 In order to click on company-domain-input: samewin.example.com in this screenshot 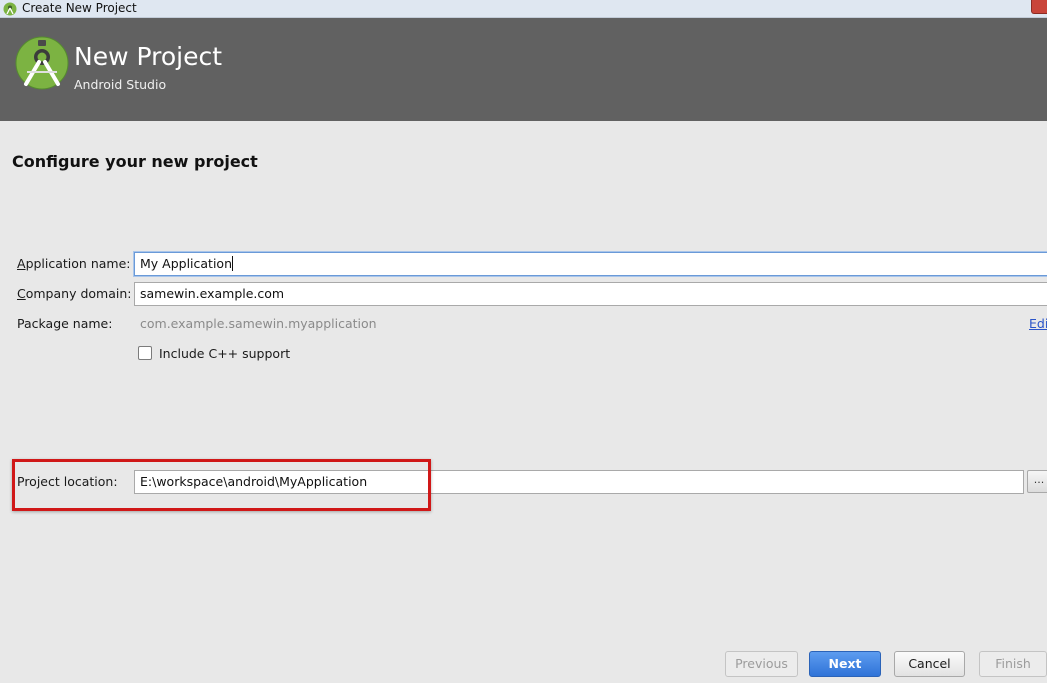, I will do `click(590, 294)`.